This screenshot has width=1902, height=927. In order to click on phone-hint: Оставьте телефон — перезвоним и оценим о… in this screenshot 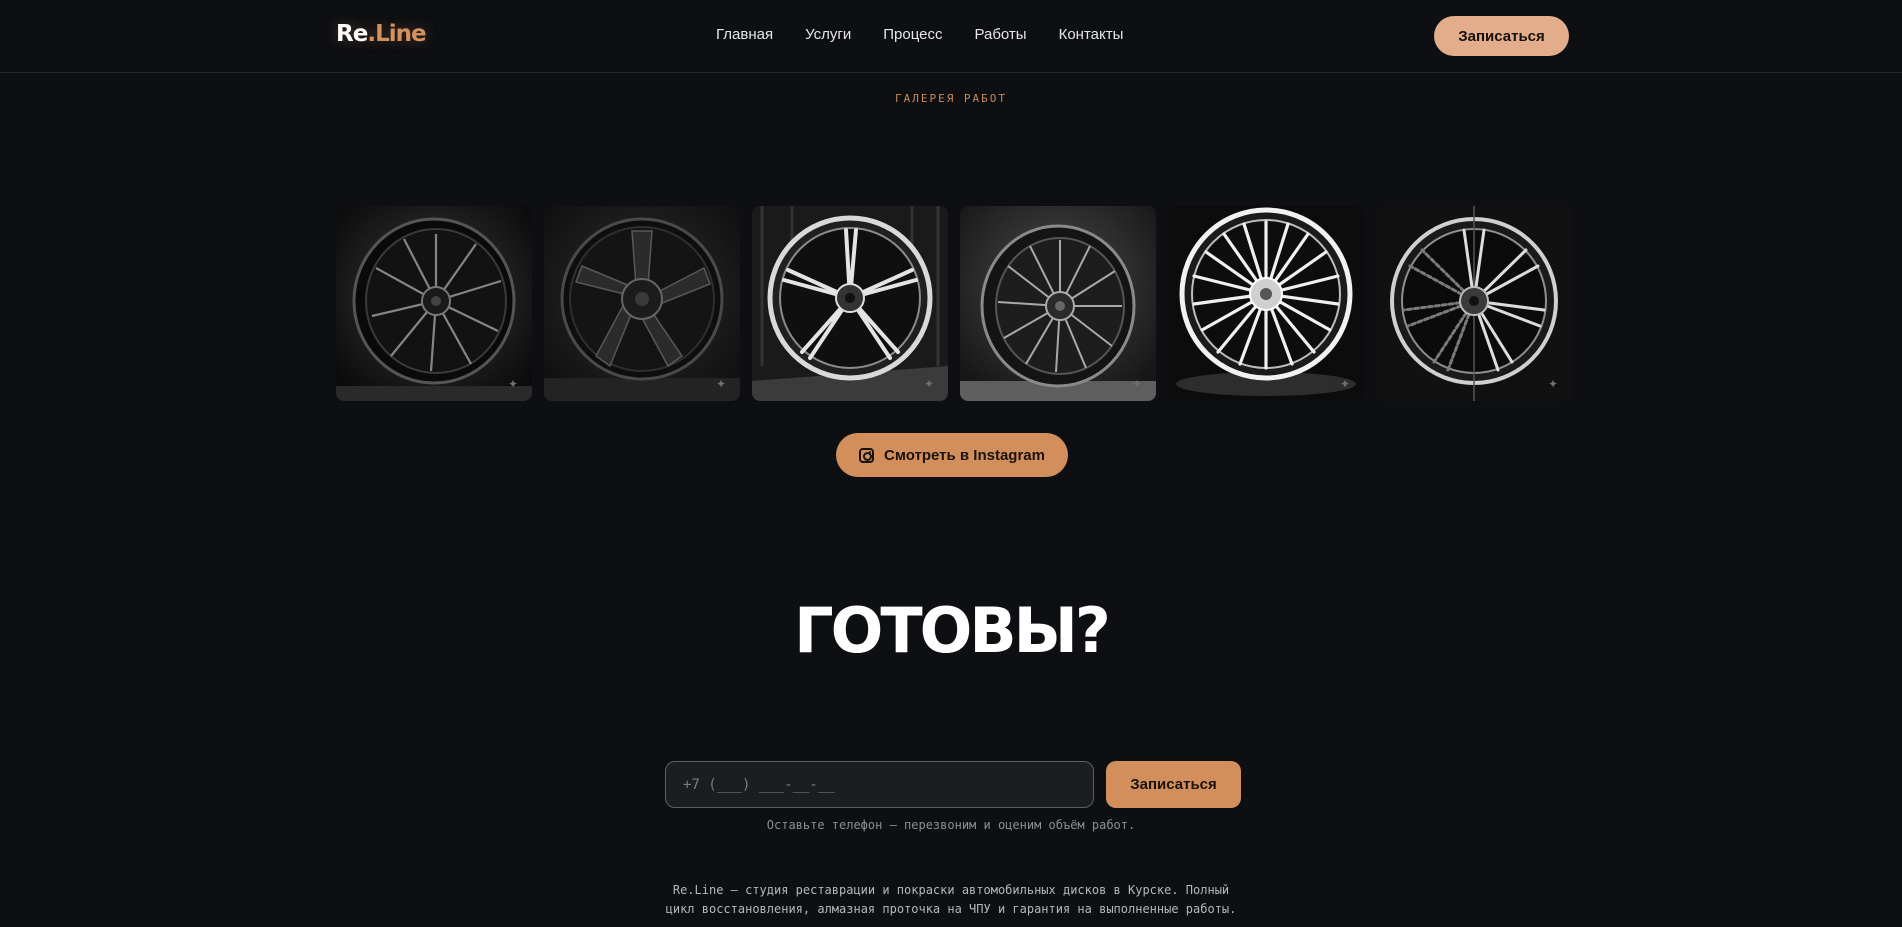, I will do `click(951, 825)`.